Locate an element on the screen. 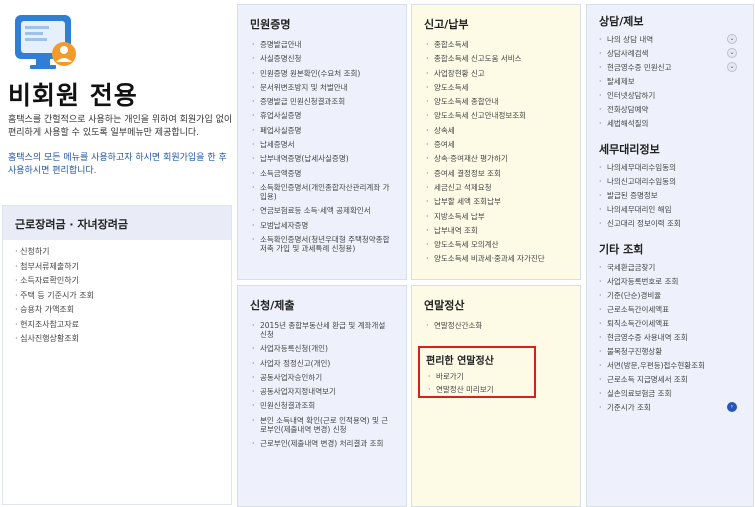 This screenshot has width=755, height=507. menu-link: 연금보험료등 소득·세액 공제확인서 is located at coordinates (323, 210).